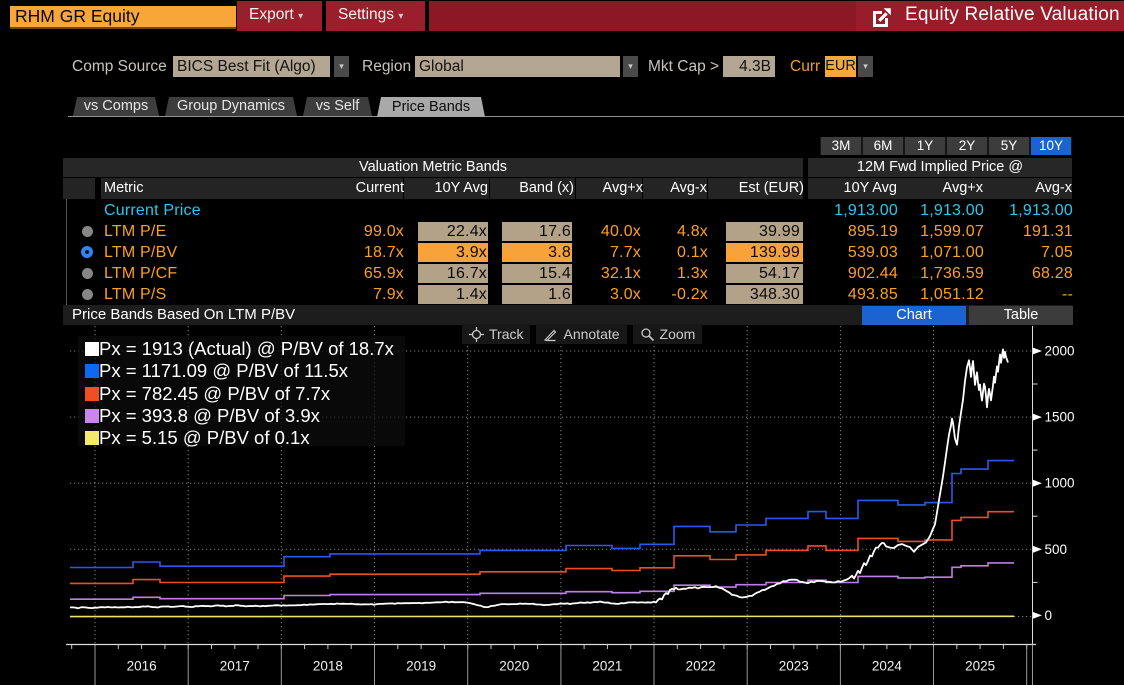 The height and width of the screenshot is (685, 1124). Describe the element at coordinates (1060, 351) in the screenshot. I see `svg-text: 2000` at that location.